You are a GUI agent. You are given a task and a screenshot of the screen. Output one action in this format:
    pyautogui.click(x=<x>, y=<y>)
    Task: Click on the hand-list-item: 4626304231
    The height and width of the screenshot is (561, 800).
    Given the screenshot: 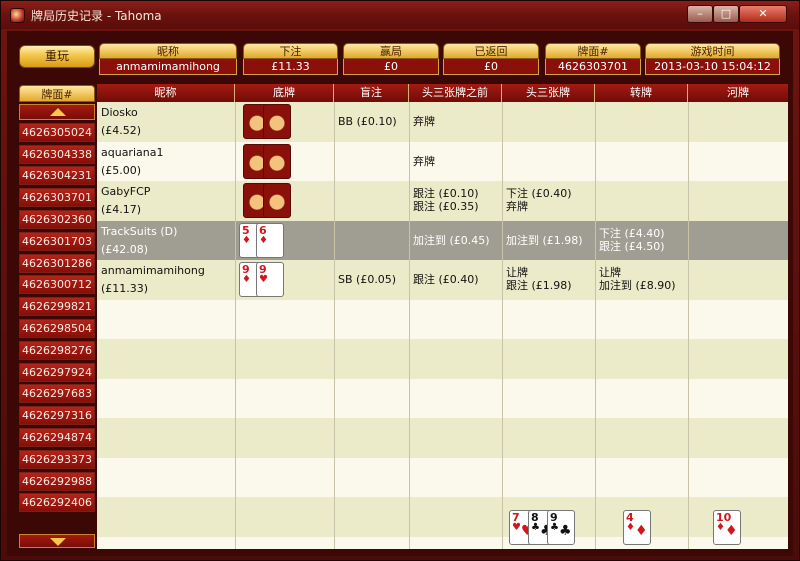 What is the action you would take?
    pyautogui.click(x=57, y=176)
    